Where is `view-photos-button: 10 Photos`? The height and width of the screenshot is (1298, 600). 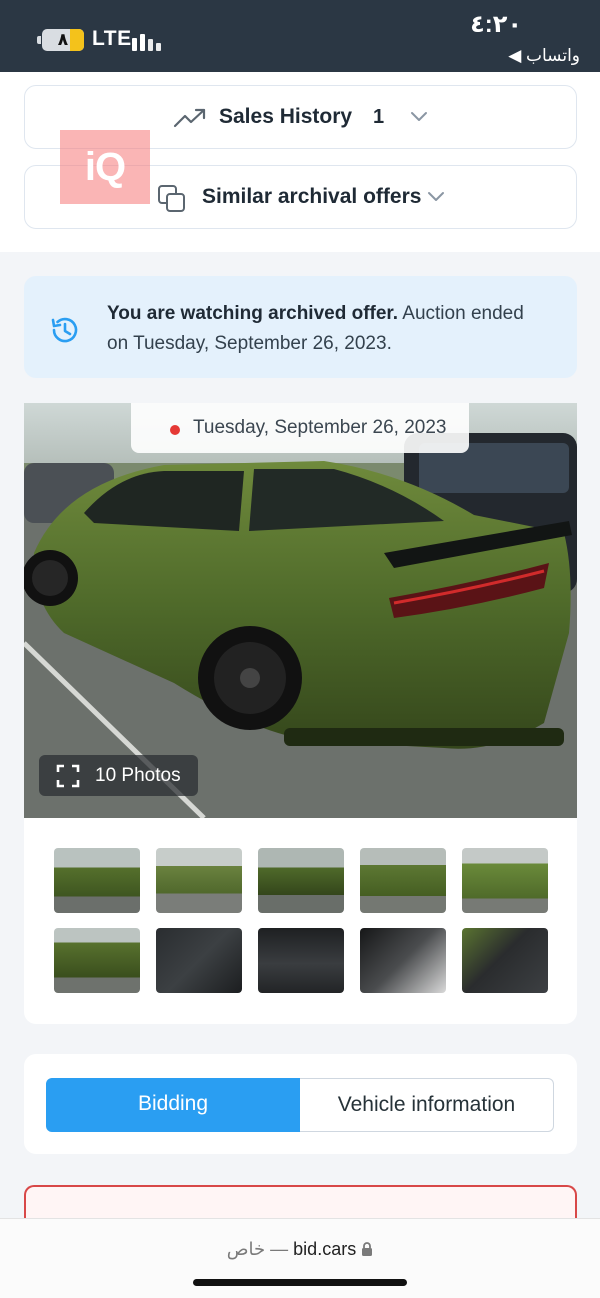 view-photos-button: 10 Photos is located at coordinates (118, 775).